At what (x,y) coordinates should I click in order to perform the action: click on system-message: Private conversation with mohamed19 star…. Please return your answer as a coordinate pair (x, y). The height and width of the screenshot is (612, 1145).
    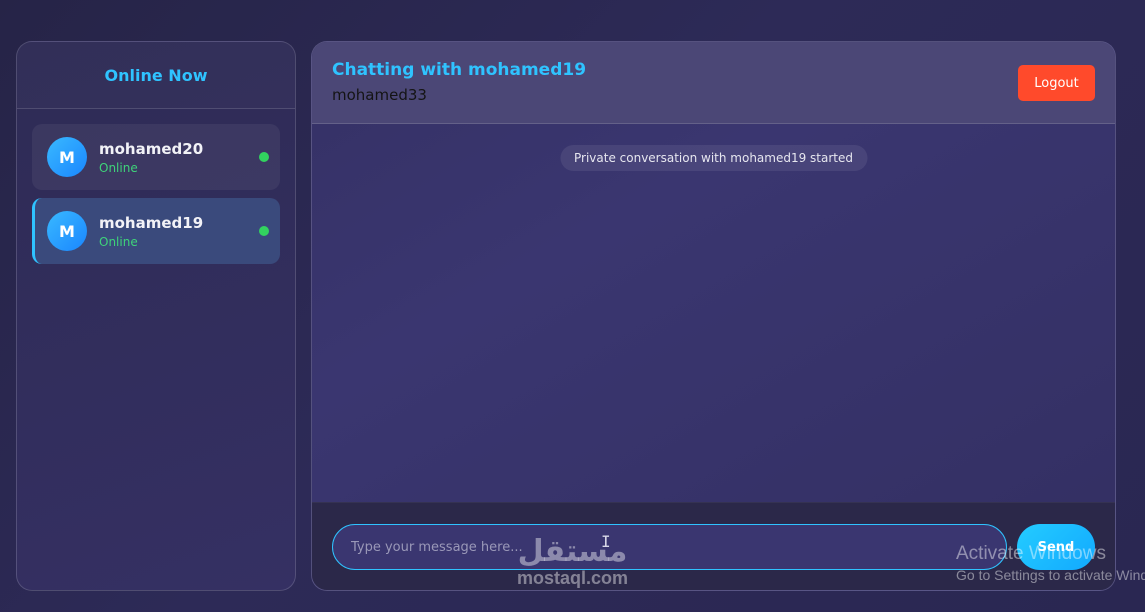
    Looking at the image, I should click on (713, 158).